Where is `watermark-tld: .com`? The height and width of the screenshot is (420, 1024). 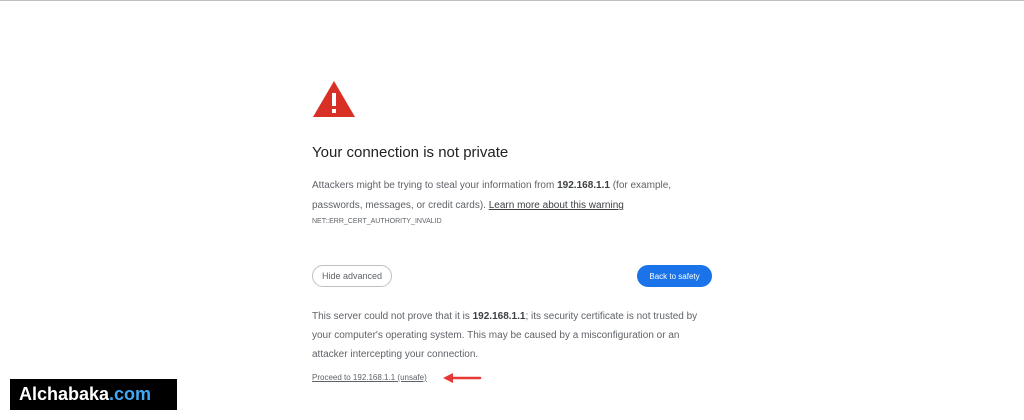 watermark-tld: .com is located at coordinates (130, 394).